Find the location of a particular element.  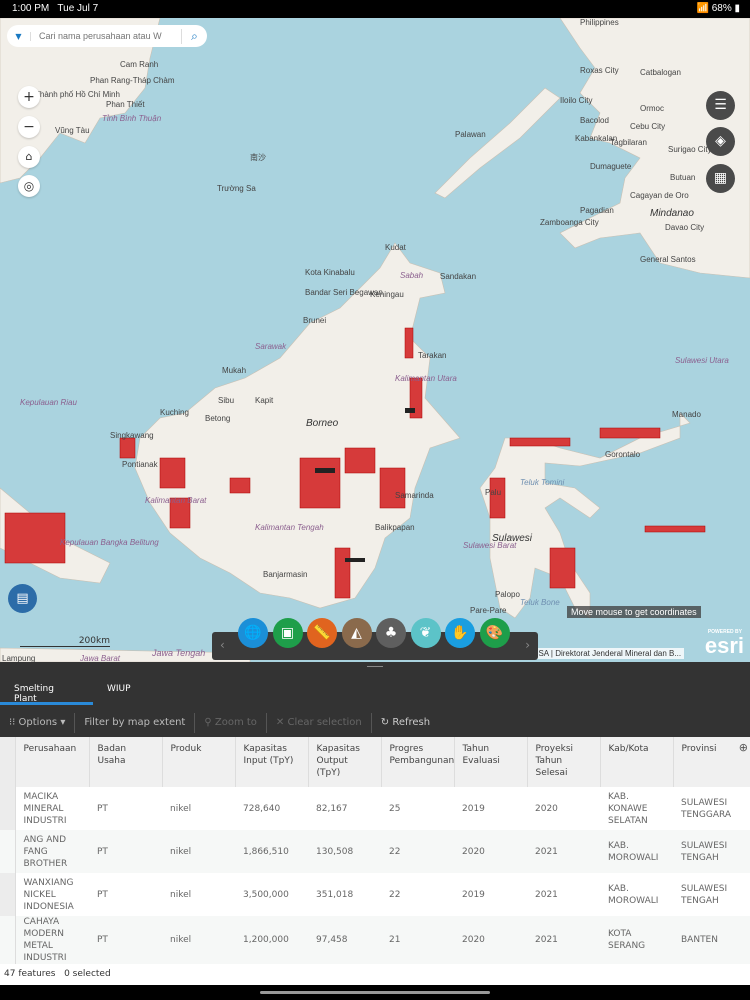

table-cell: BANTEN is located at coordinates (711, 940).